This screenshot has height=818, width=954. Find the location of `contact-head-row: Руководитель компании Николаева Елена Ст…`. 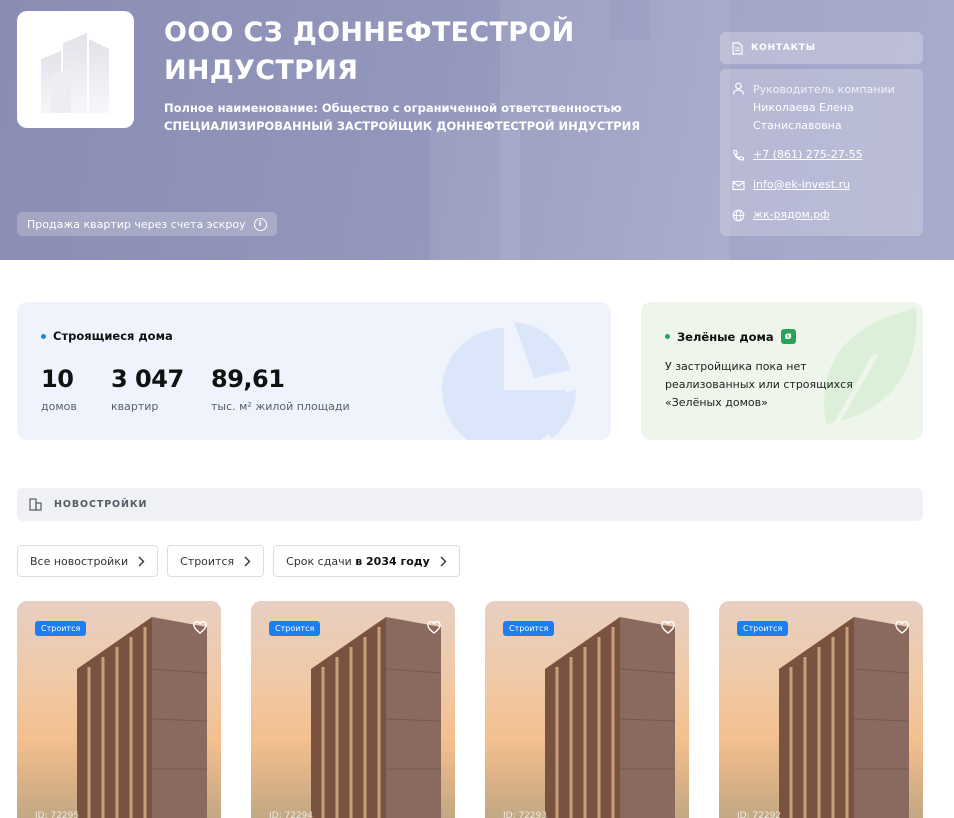

contact-head-row: Руководитель компании Николаева Елена Ст… is located at coordinates (817, 108).